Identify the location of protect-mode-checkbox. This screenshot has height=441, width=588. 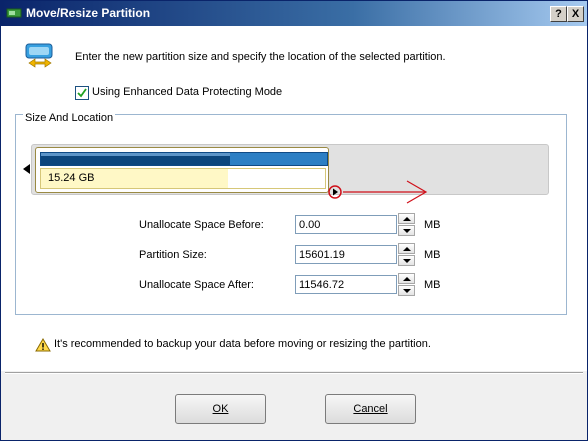
(82, 93).